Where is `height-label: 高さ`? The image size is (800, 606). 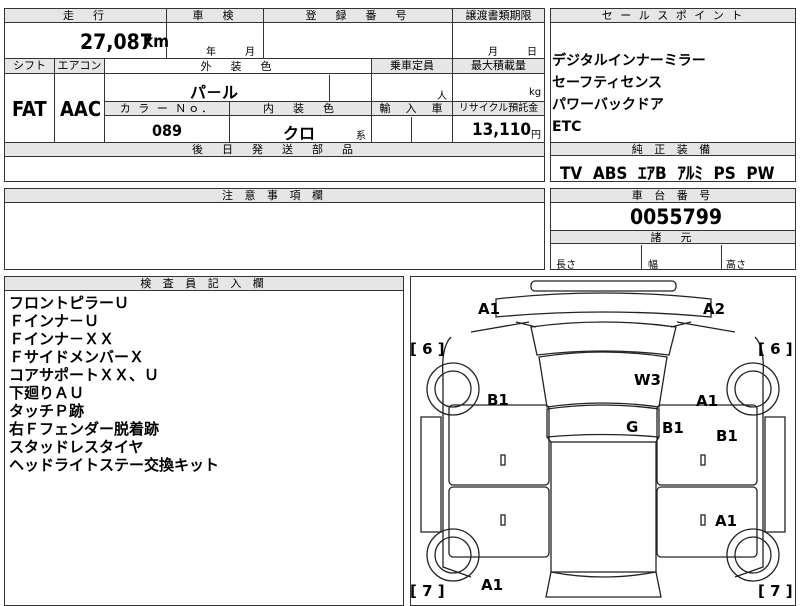 height-label: 高さ is located at coordinates (736, 265).